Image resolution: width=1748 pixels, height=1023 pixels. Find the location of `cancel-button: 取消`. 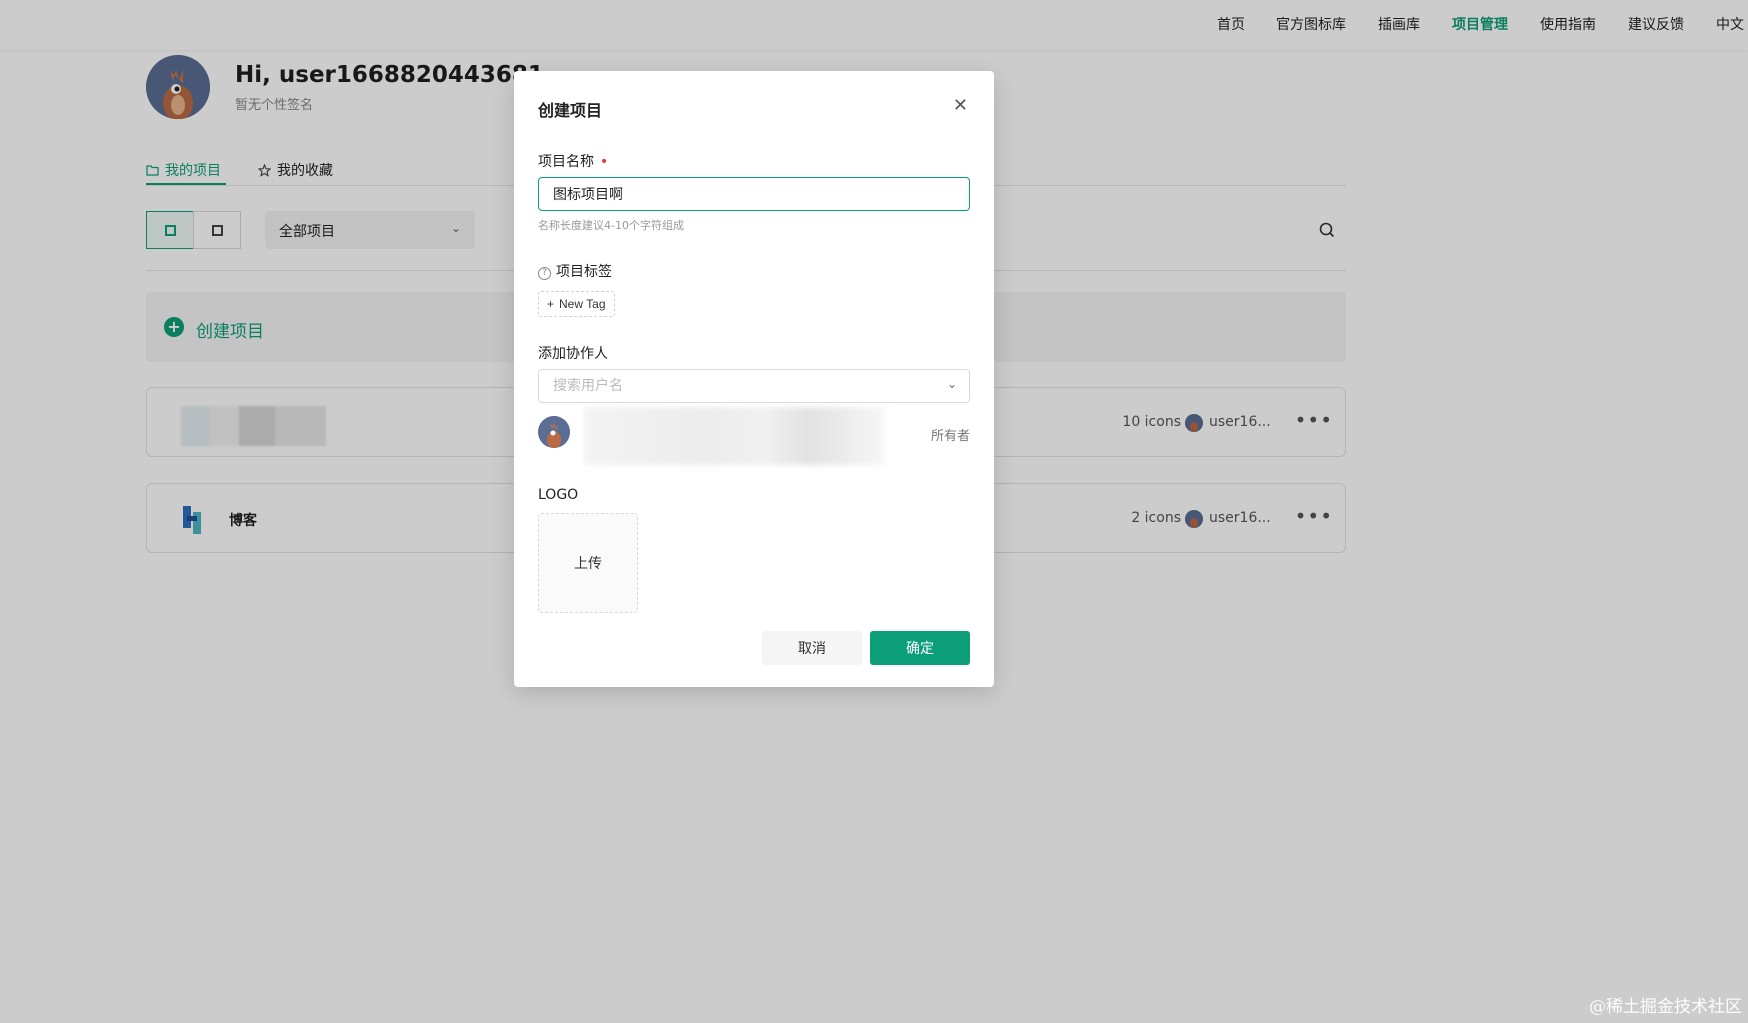

cancel-button: 取消 is located at coordinates (812, 648).